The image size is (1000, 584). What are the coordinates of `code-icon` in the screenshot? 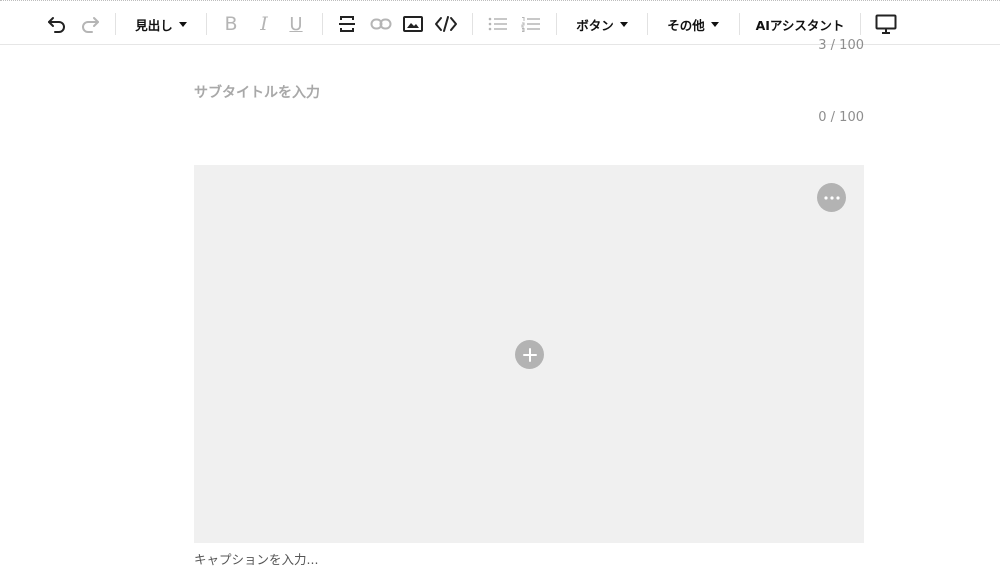 It's located at (446, 24).